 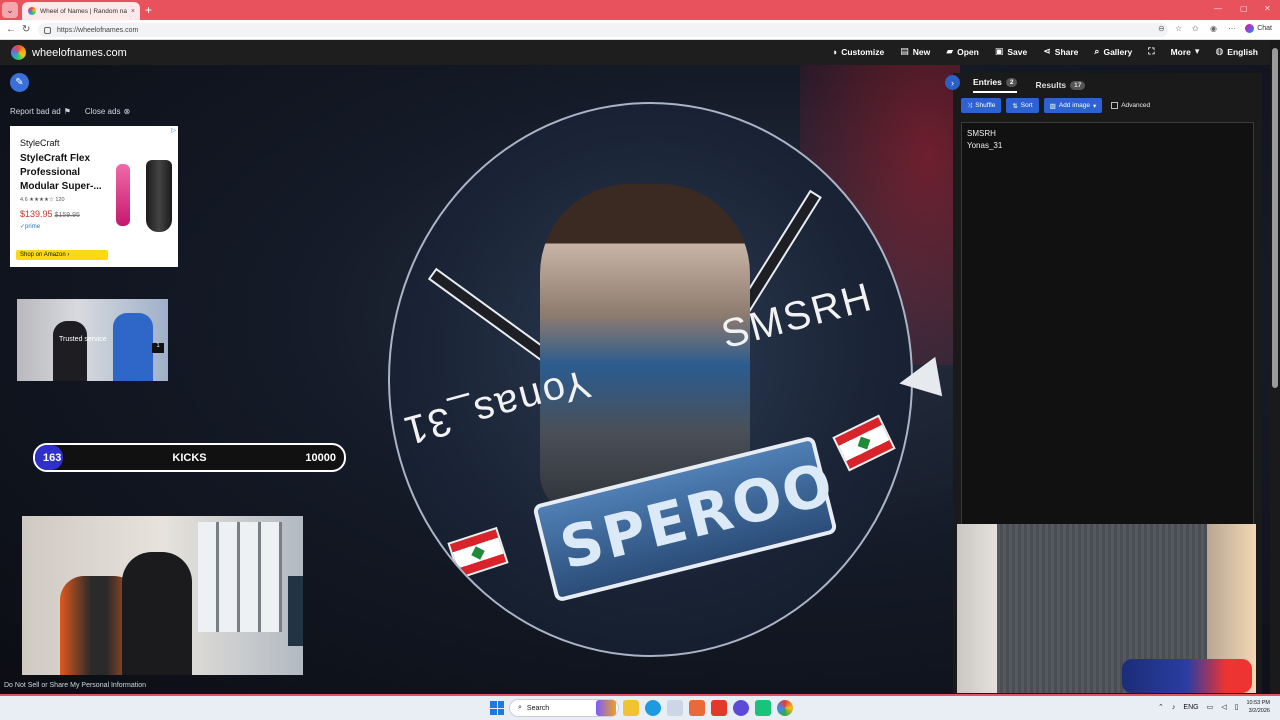 What do you see at coordinates (1047, 51) in the screenshot?
I see `share-icon: ⋖` at bounding box center [1047, 51].